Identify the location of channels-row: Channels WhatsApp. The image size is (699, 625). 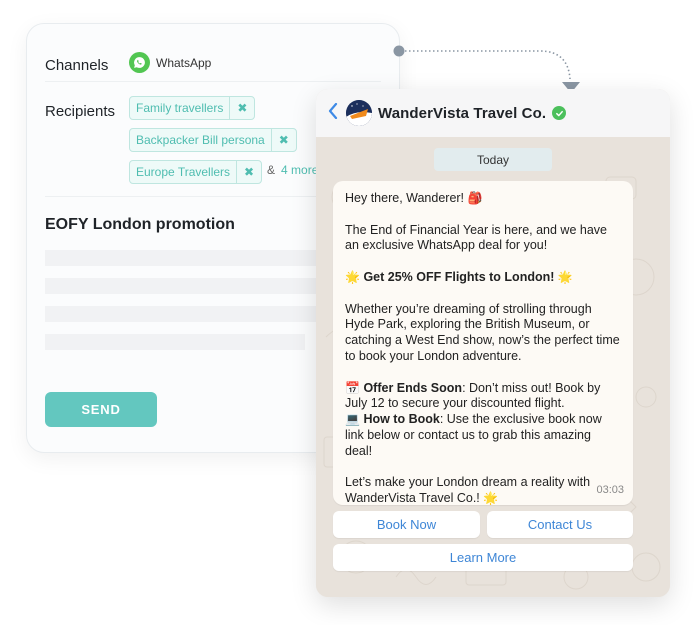
(213, 66).